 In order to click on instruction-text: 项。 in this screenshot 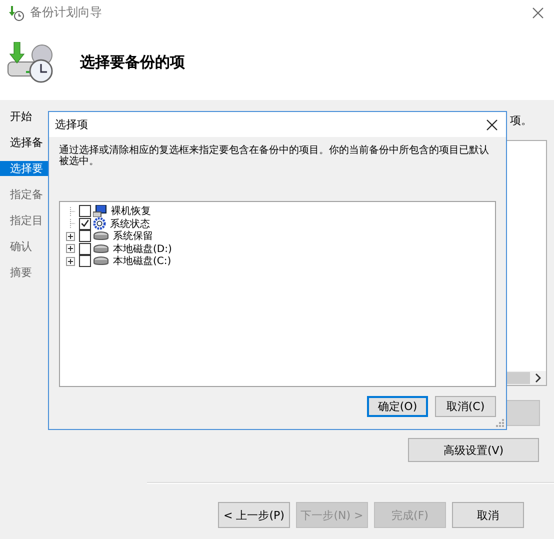, I will do `click(521, 120)`.